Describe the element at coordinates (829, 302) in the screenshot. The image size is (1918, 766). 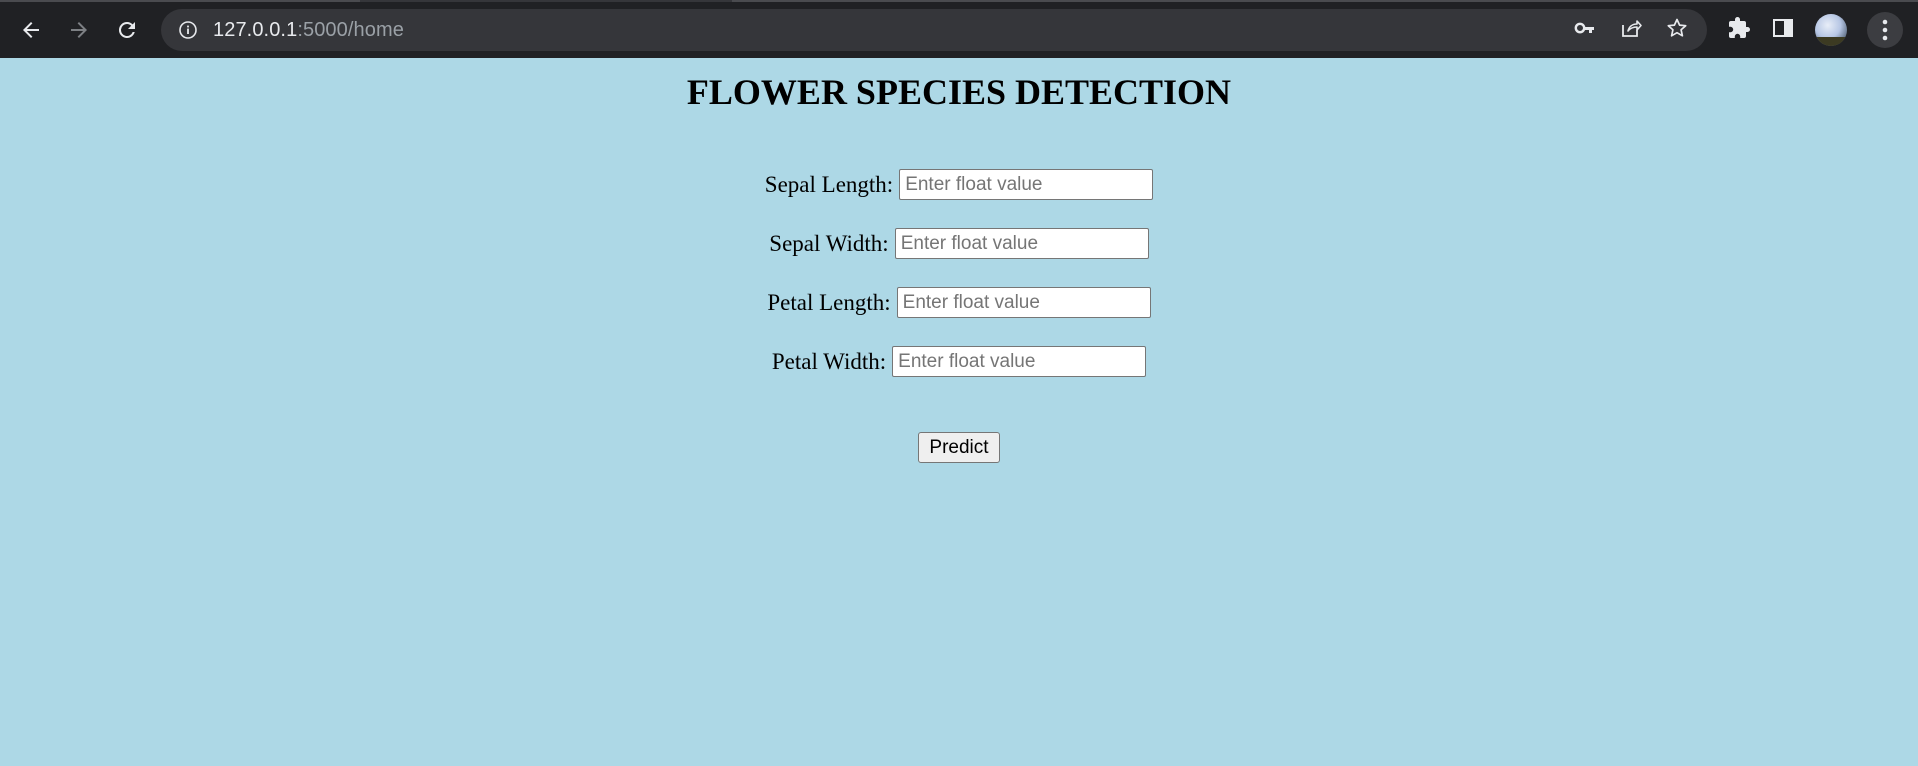
I see `petal-length-label: Petal Length:` at that location.